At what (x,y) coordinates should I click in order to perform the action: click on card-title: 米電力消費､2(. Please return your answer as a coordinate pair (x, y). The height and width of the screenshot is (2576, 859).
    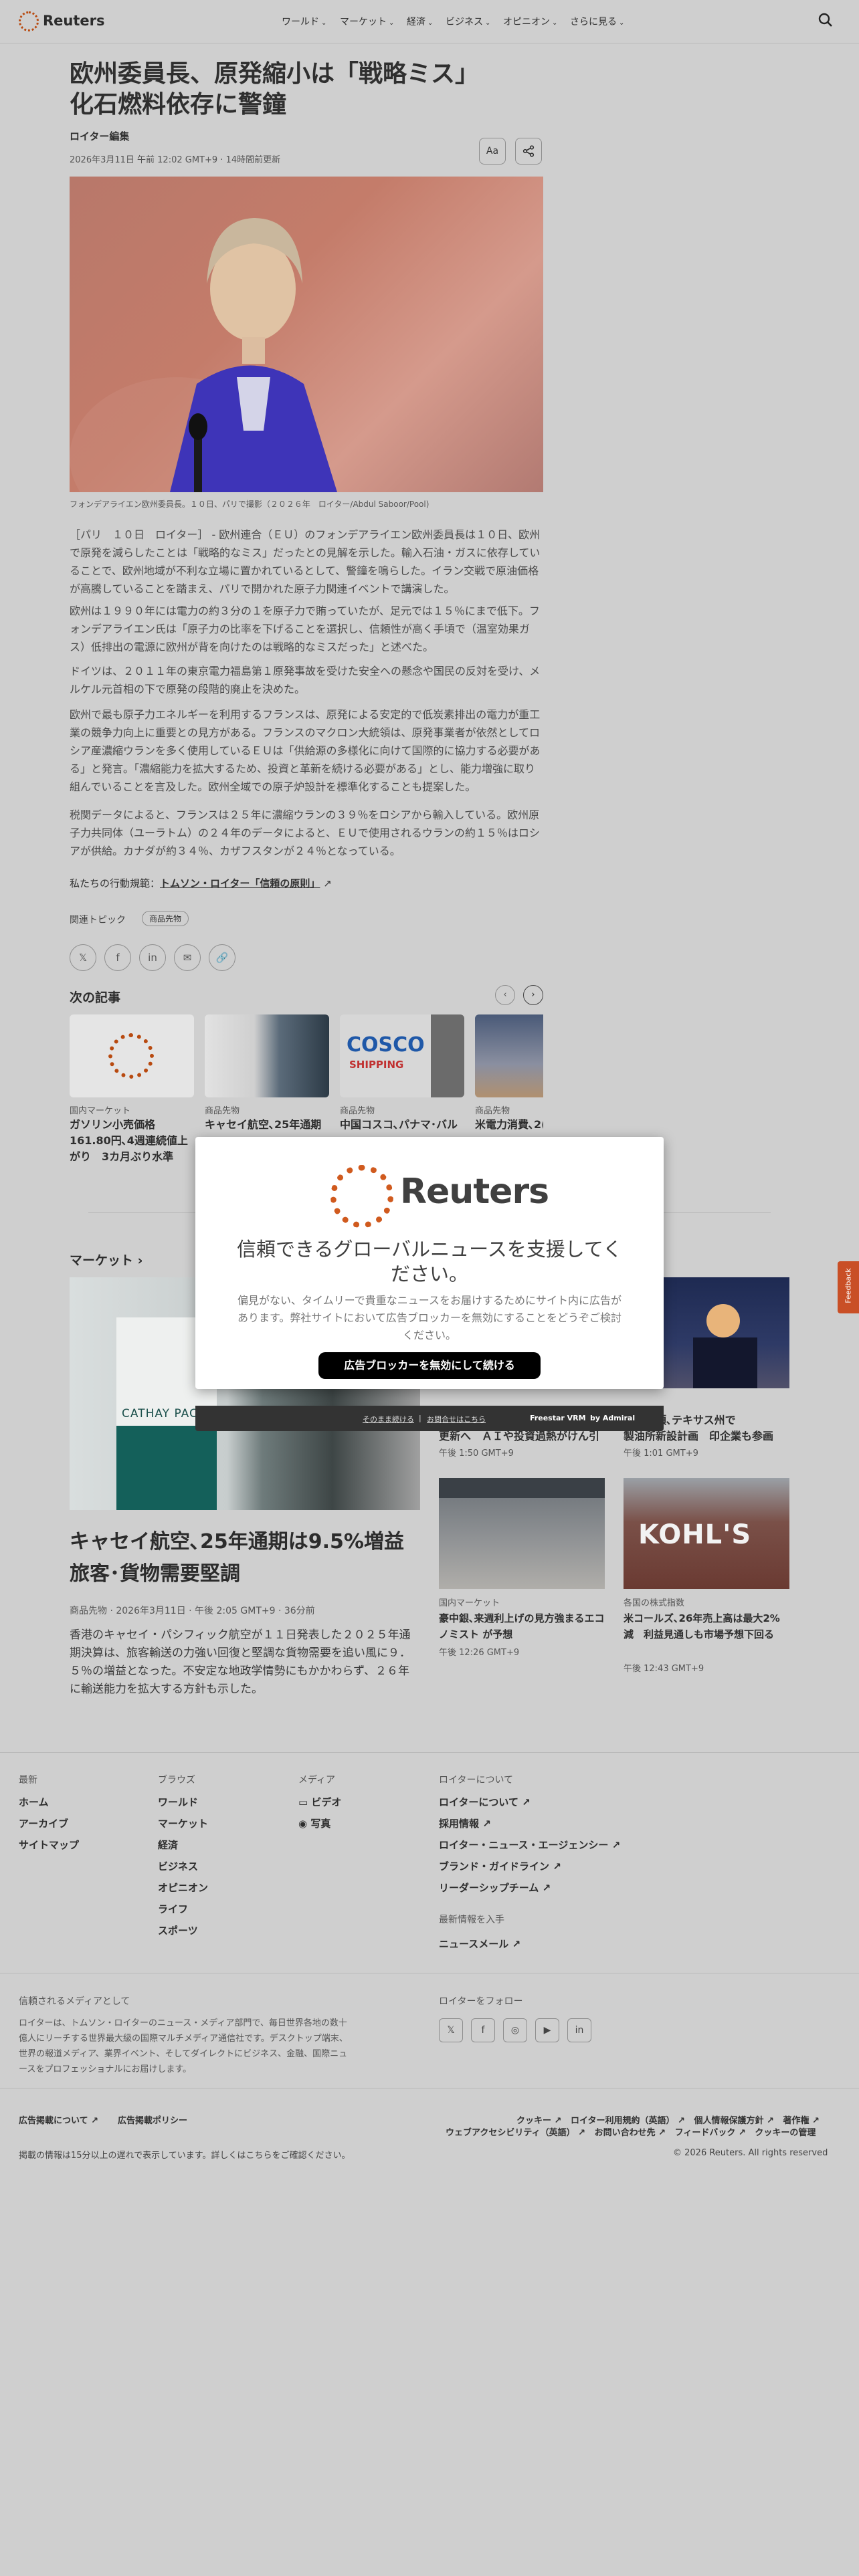
    Looking at the image, I should click on (509, 1125).